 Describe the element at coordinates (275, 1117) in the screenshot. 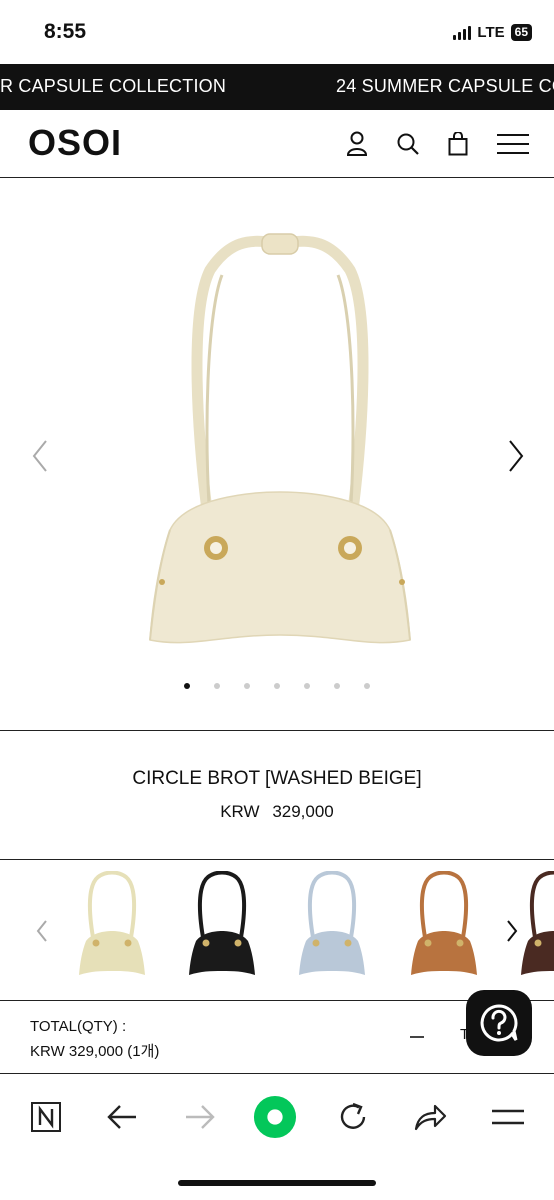

I see `green-home-icon` at that location.